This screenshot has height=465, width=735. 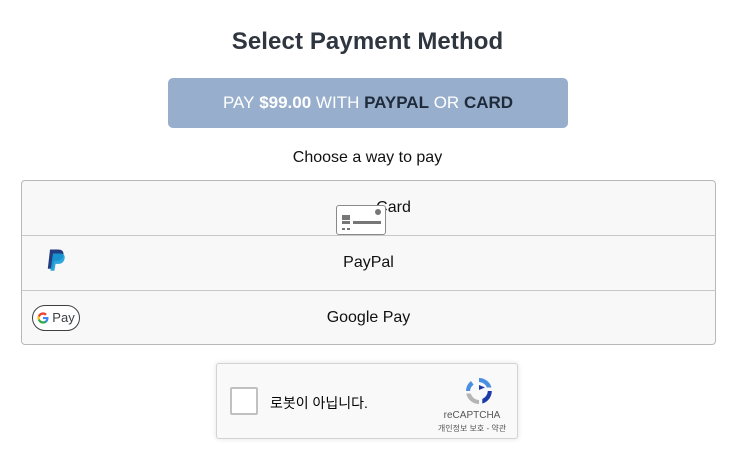 I want to click on google-pay-badge-text: Pay, so click(x=63, y=317).